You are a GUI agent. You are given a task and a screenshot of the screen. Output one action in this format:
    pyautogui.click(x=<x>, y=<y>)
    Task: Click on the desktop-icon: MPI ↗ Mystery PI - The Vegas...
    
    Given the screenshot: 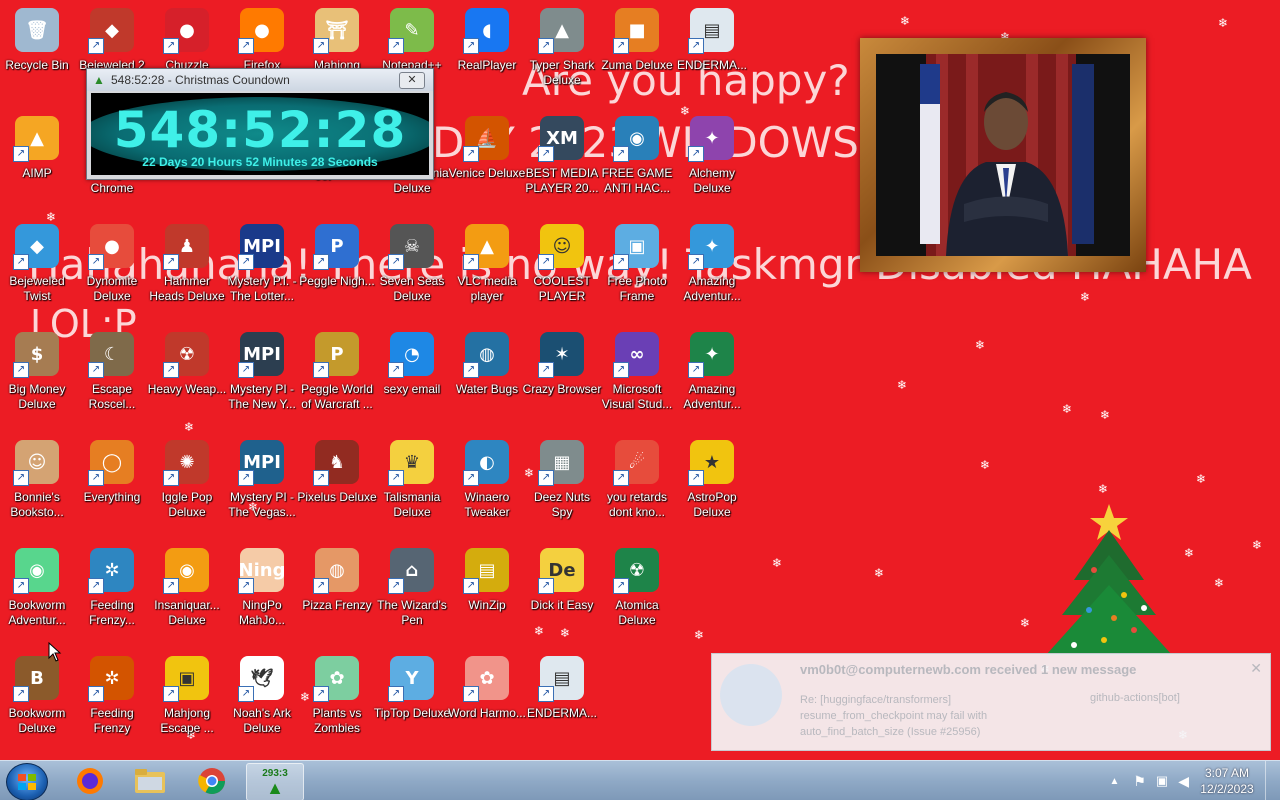 What is the action you would take?
    pyautogui.click(x=262, y=490)
    